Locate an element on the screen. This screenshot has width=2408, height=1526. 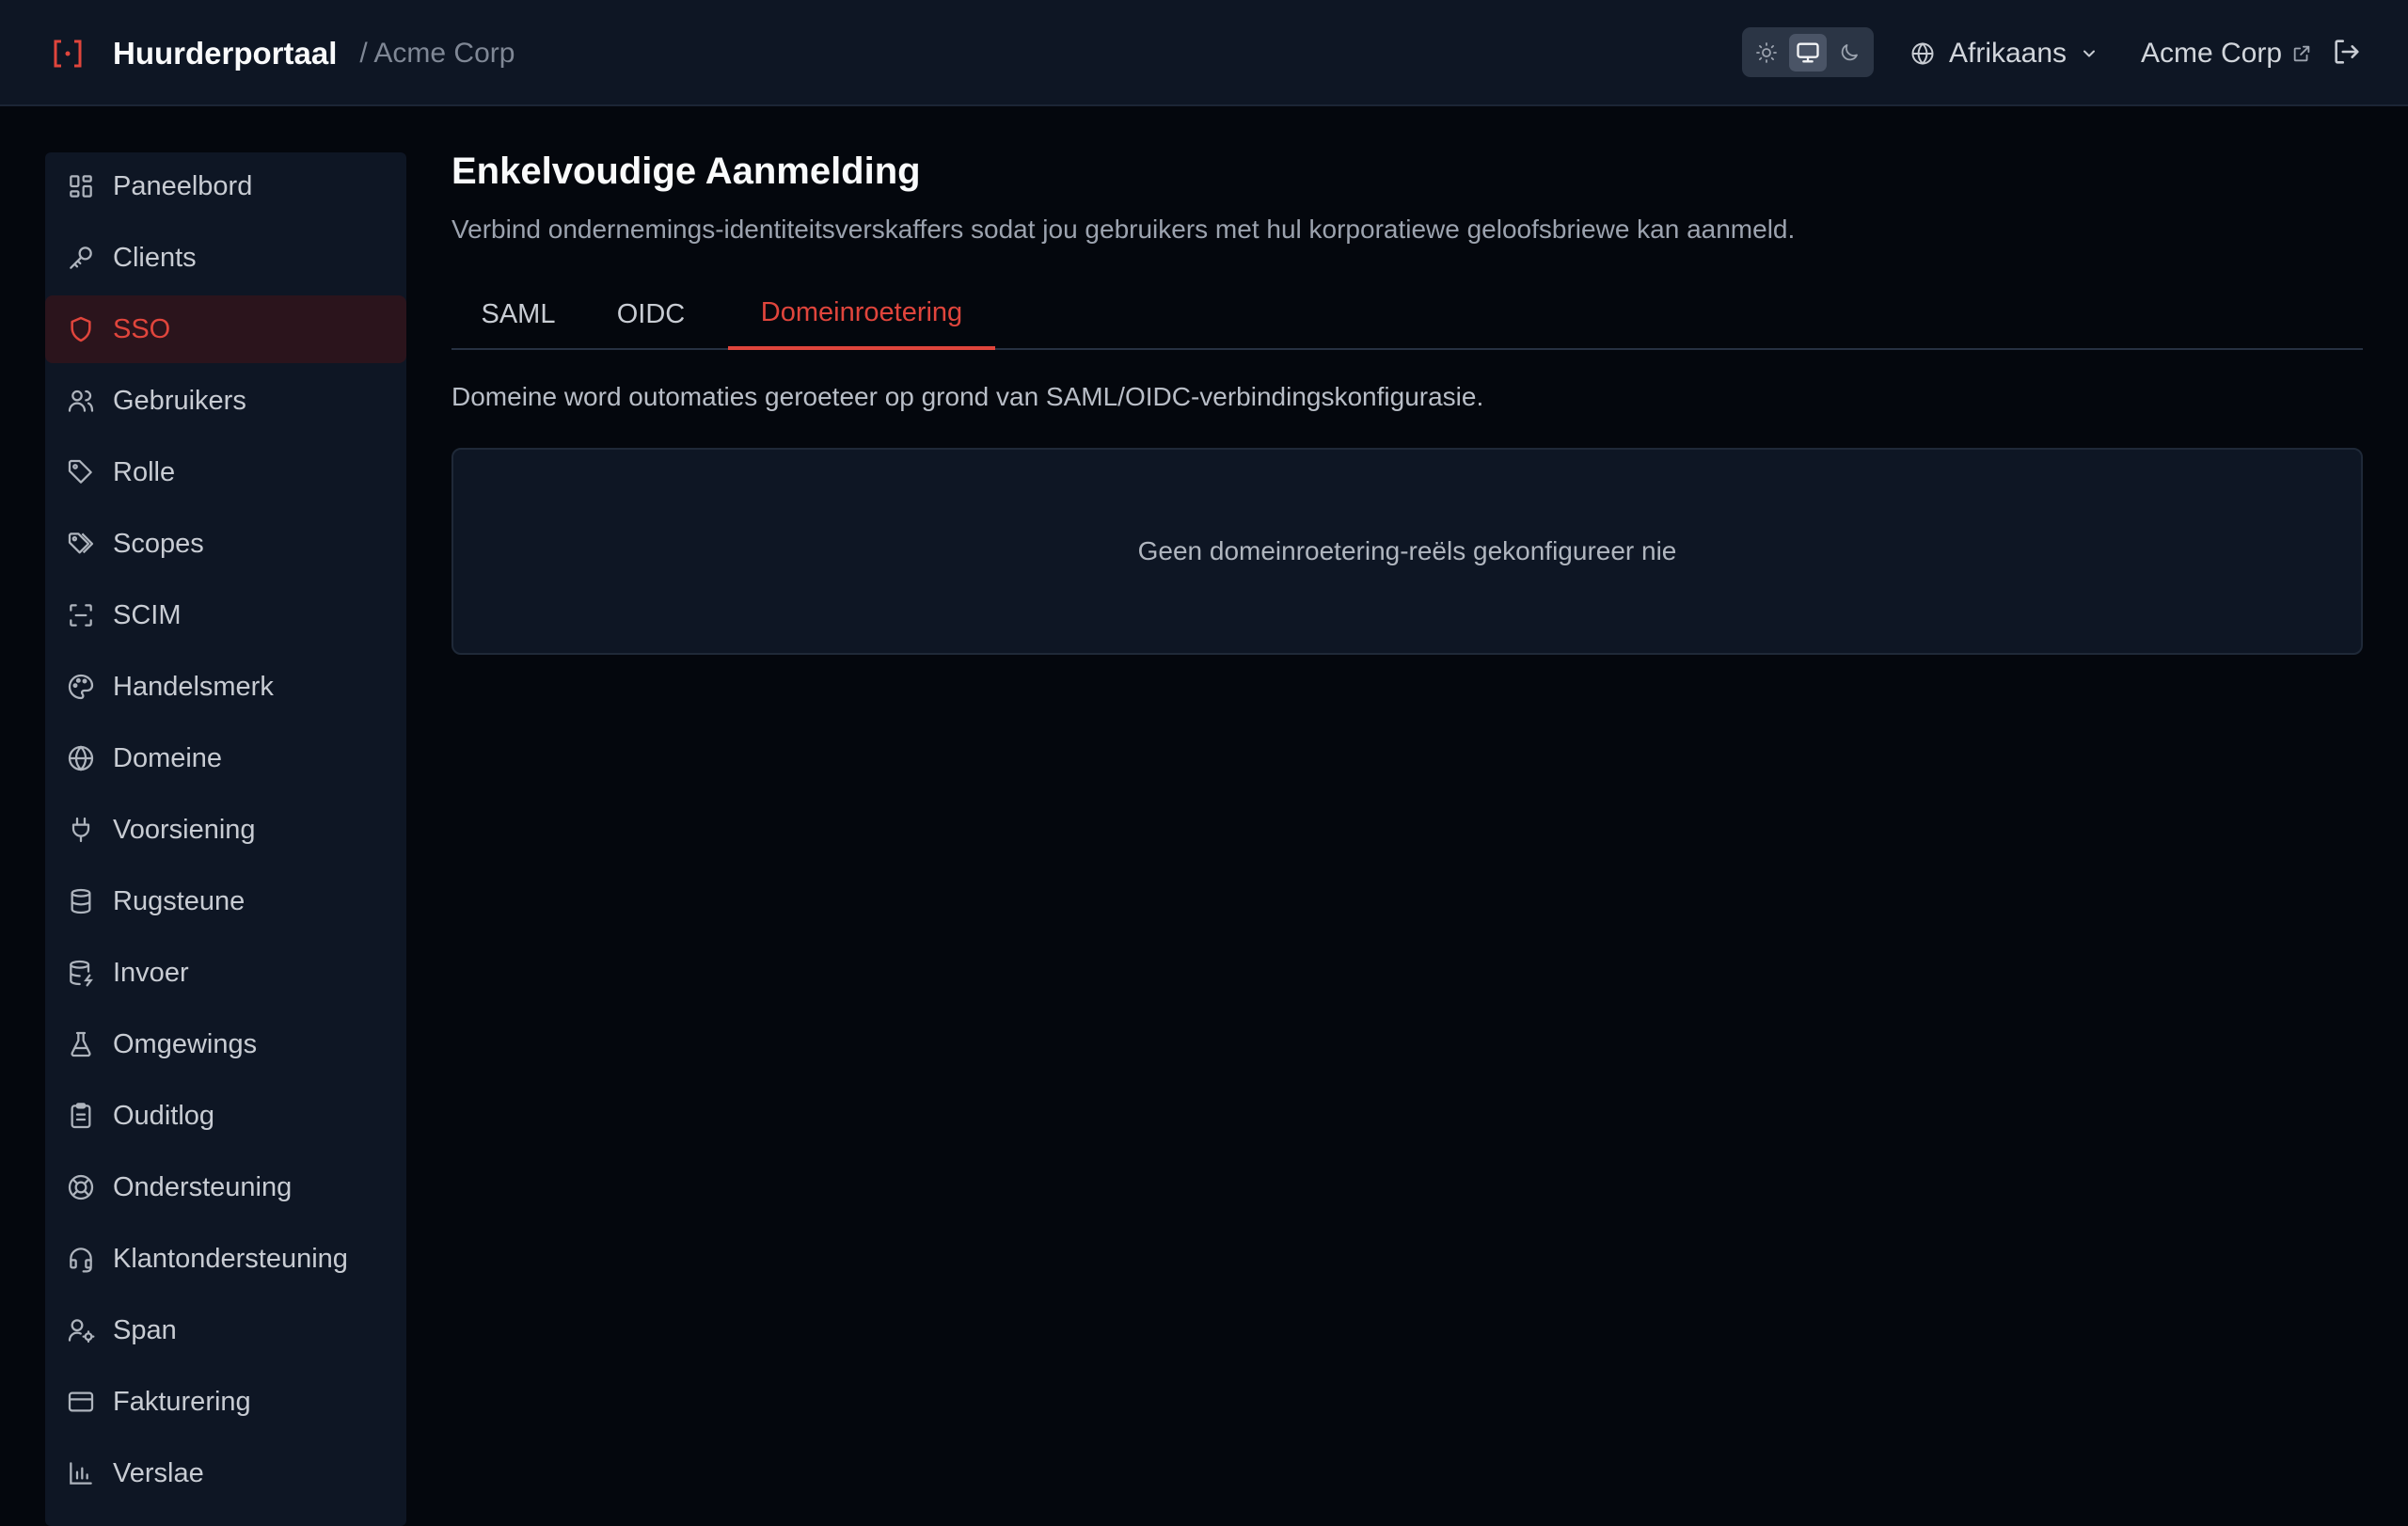
tab-saml: SAML is located at coordinates (519, 314).